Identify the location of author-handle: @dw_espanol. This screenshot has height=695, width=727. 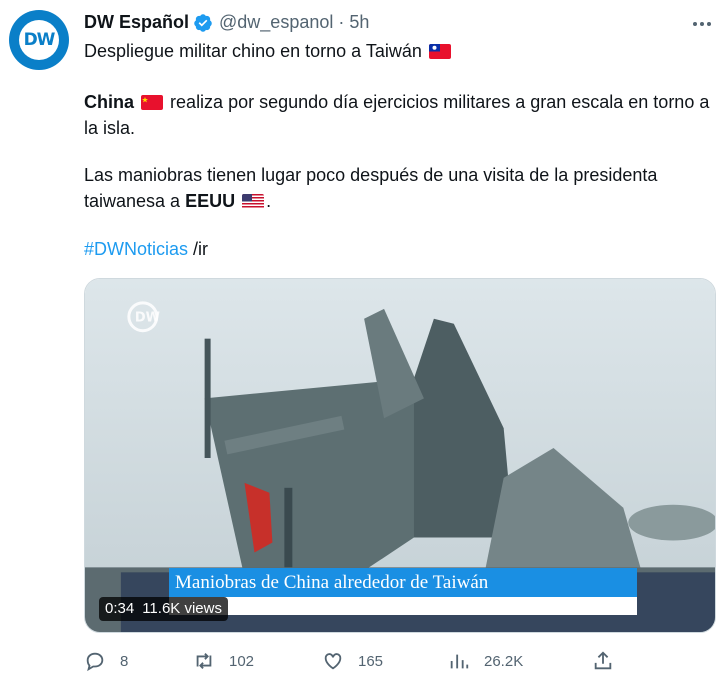
(276, 22).